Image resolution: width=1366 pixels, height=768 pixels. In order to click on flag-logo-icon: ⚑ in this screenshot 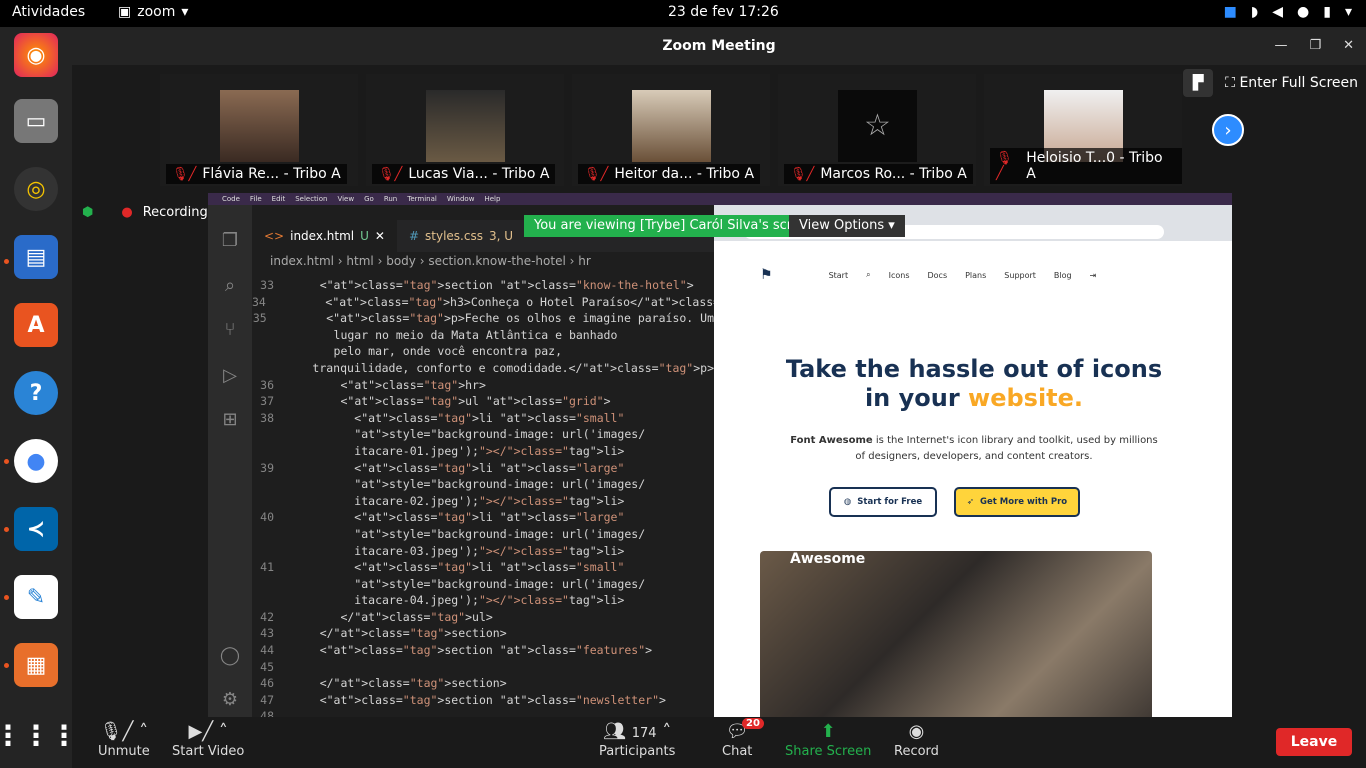, I will do `click(766, 275)`.